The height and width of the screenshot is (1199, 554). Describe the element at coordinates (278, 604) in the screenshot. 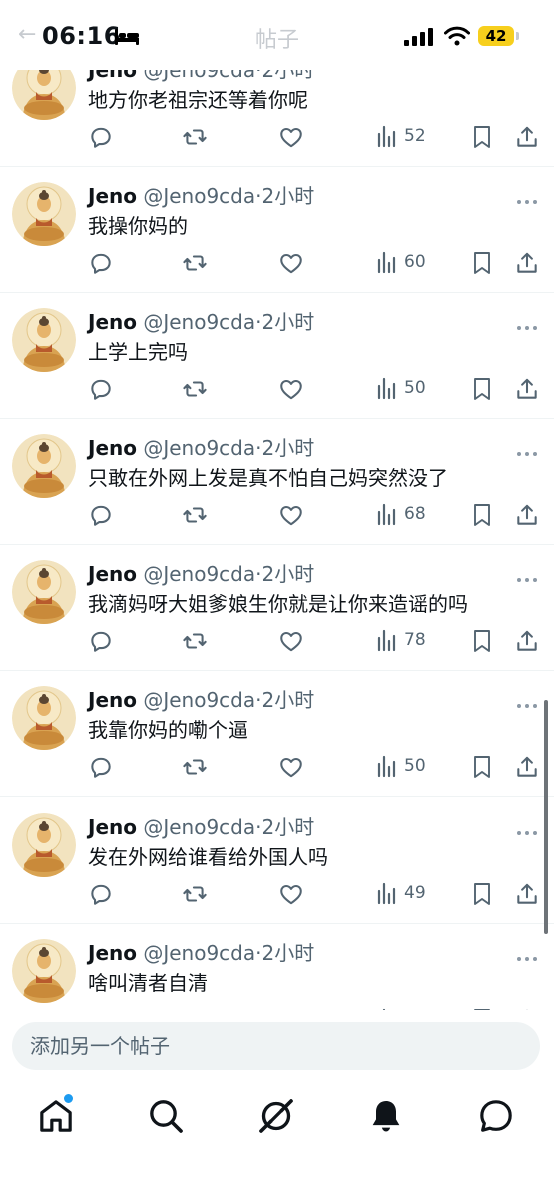

I see `tweet-text: 我滴妈呀大姐爹娘生你就是让你来造谣的吗` at that location.